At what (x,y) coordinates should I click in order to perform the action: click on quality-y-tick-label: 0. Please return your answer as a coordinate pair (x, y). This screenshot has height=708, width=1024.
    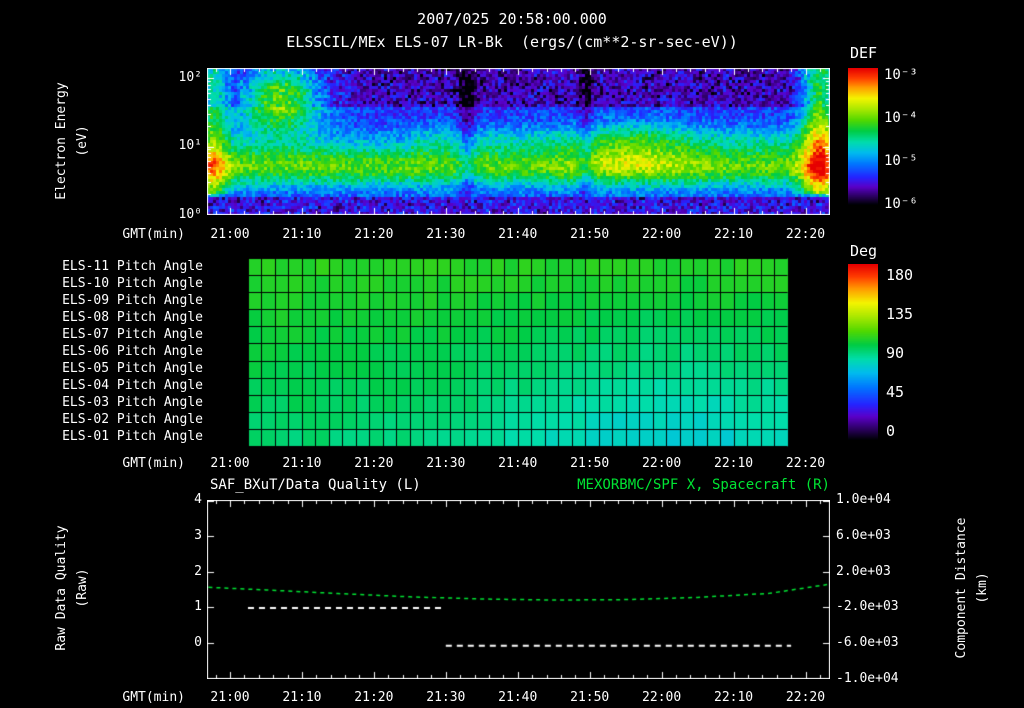
    Looking at the image, I should click on (198, 642).